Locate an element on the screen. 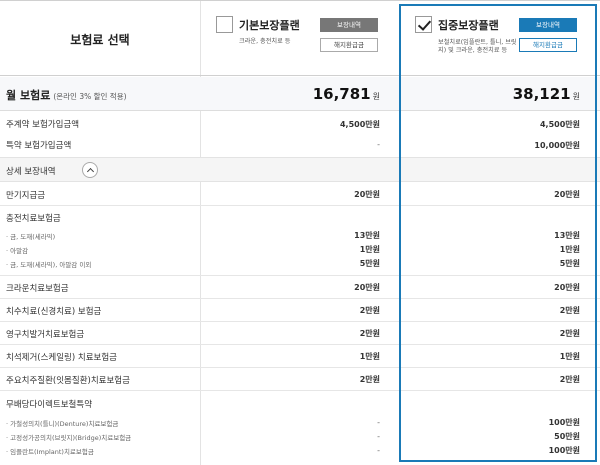  table-row: 주계약 보험가입금액 4,500만원 4,500만원 is located at coordinates (300, 122).